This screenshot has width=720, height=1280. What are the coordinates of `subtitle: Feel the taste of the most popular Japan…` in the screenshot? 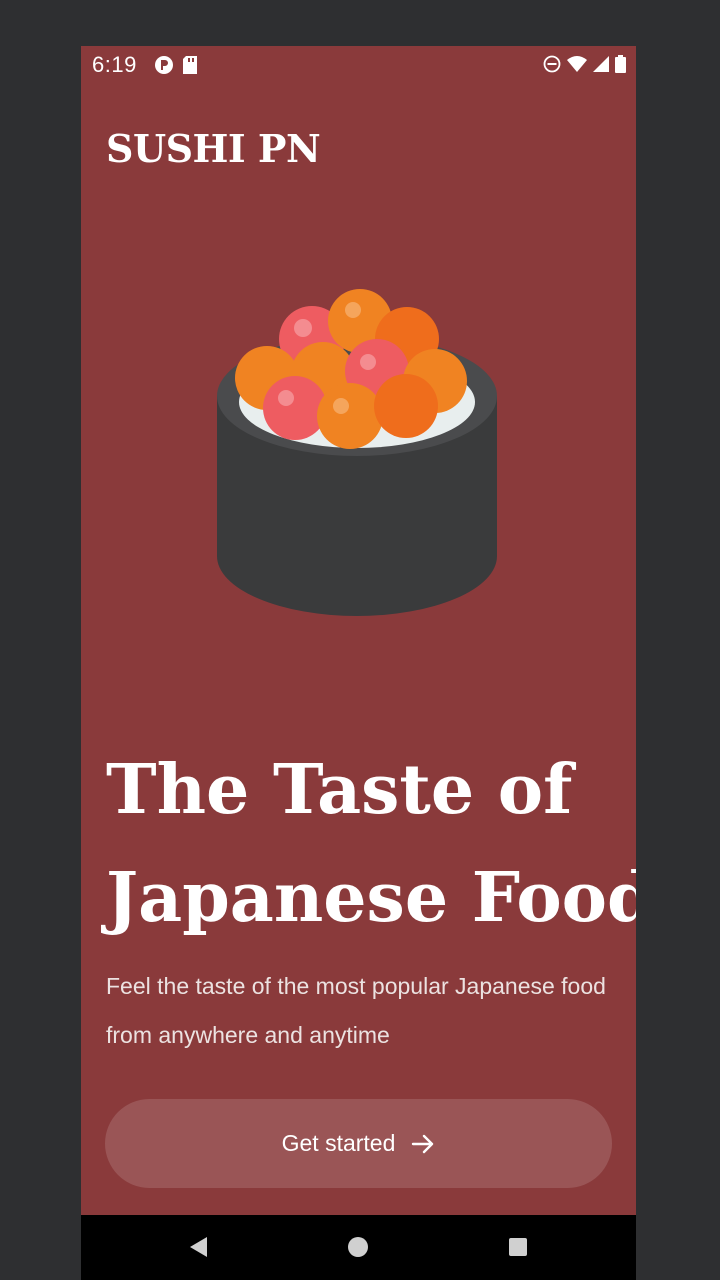 It's located at (356, 1010).